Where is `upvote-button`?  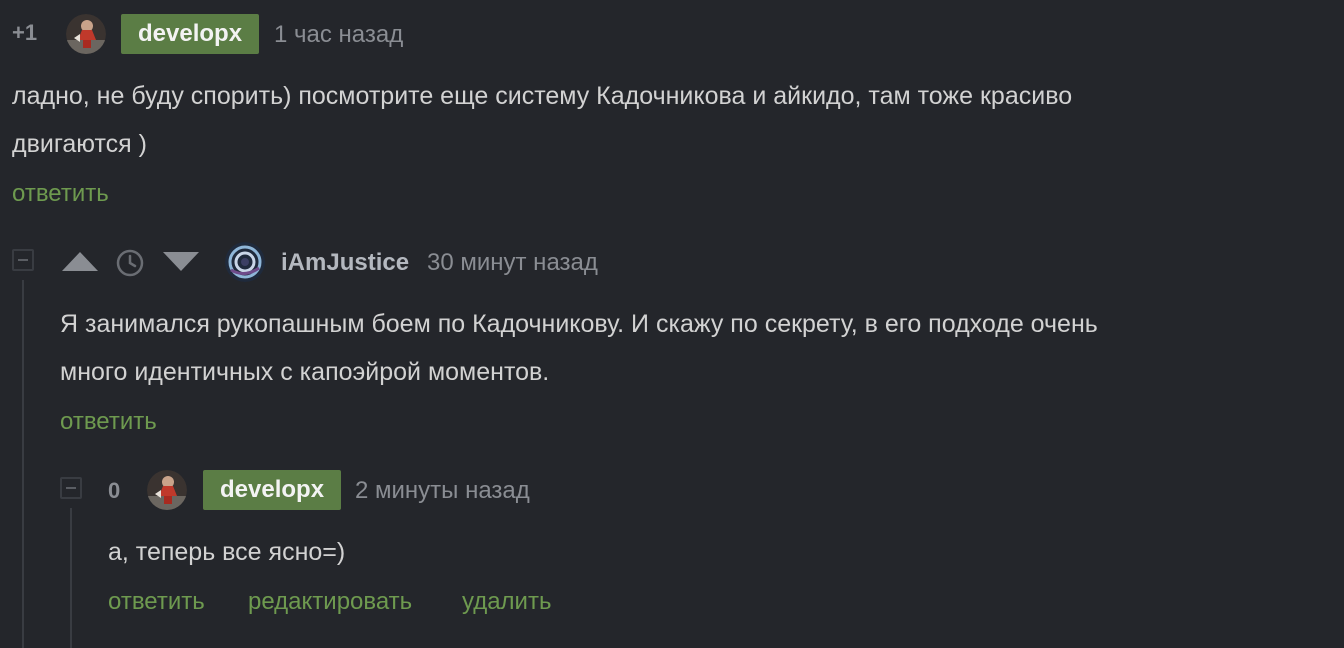 upvote-button is located at coordinates (80, 264).